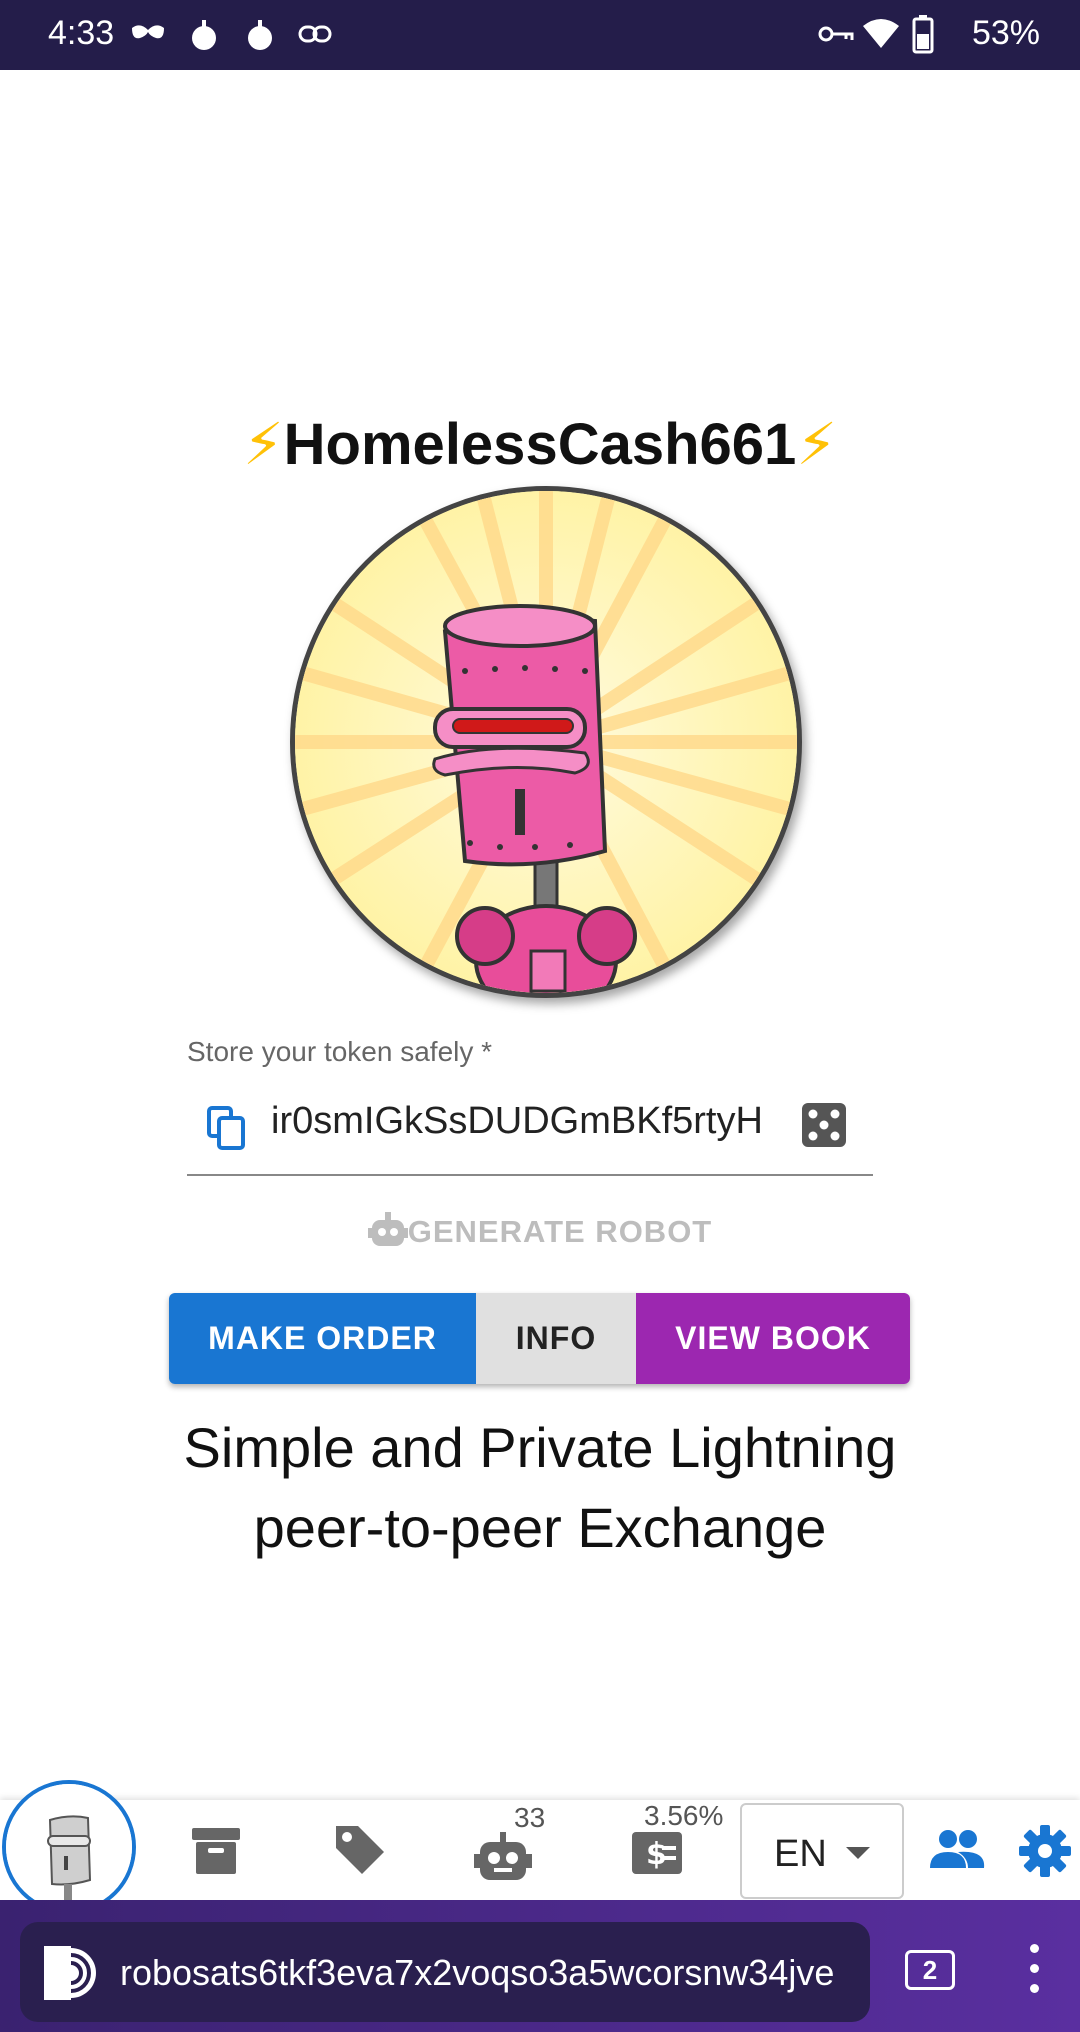 Image resolution: width=1080 pixels, height=2032 pixels. Describe the element at coordinates (216, 1850) in the screenshot. I see `archive-icon` at that location.